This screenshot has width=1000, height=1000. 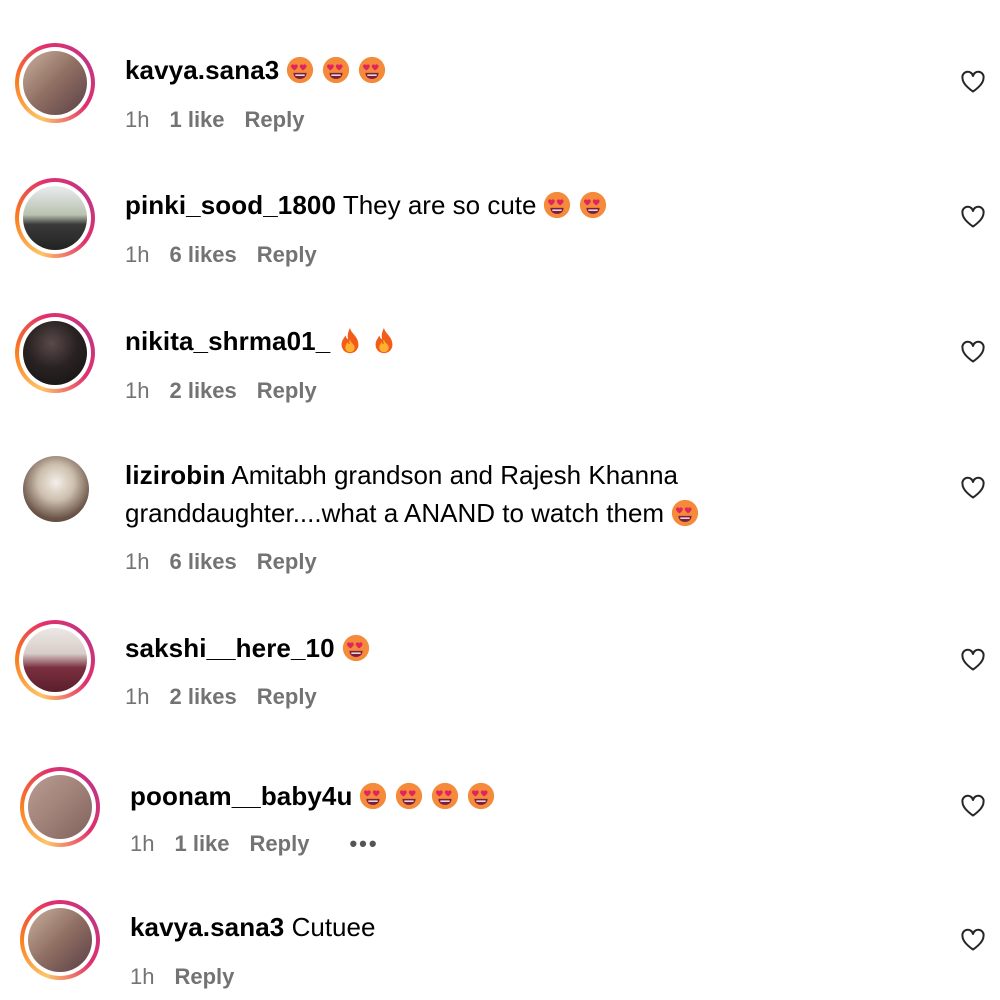 I want to click on comment-line: kavya.sana3 Cutuee, so click(x=252, y=927).